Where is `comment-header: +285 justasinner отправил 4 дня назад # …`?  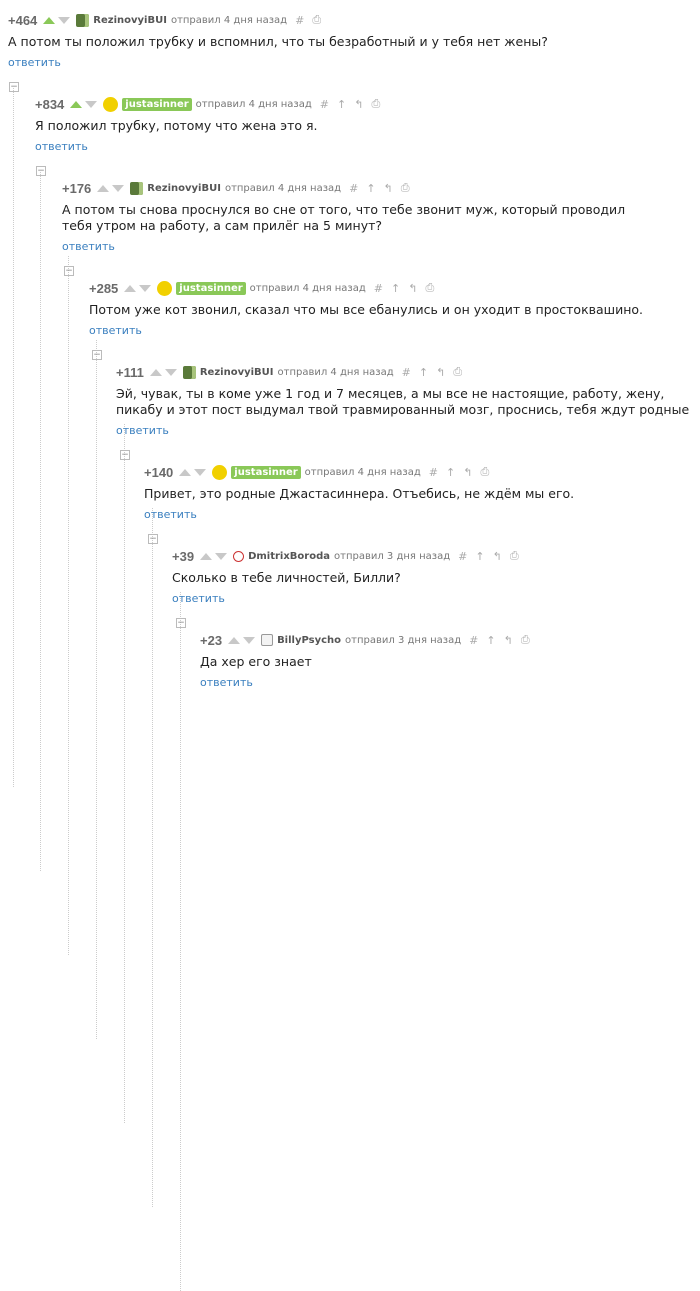
comment-header: +285 justasinner отправил 4 дня назад # … is located at coordinates (265, 288).